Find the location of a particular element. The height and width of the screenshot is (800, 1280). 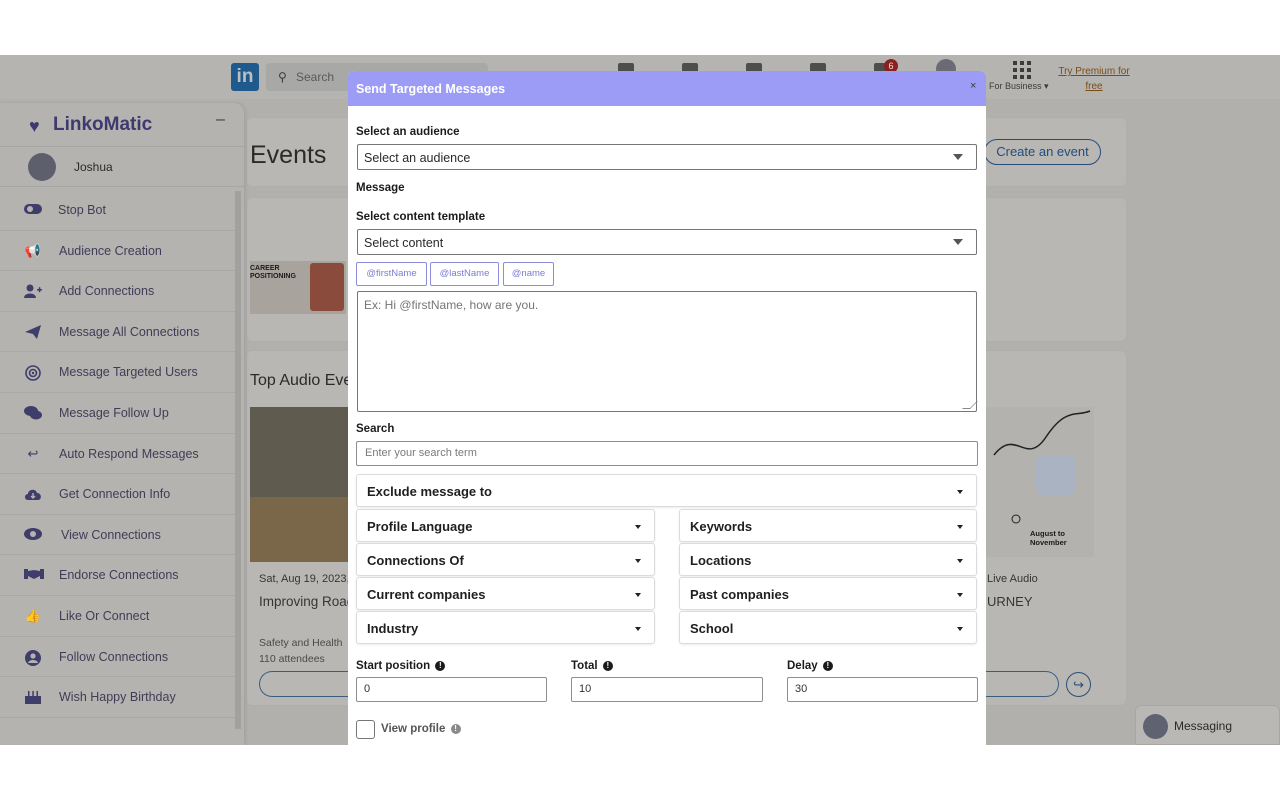

view-profile-checkbox is located at coordinates (365, 729).